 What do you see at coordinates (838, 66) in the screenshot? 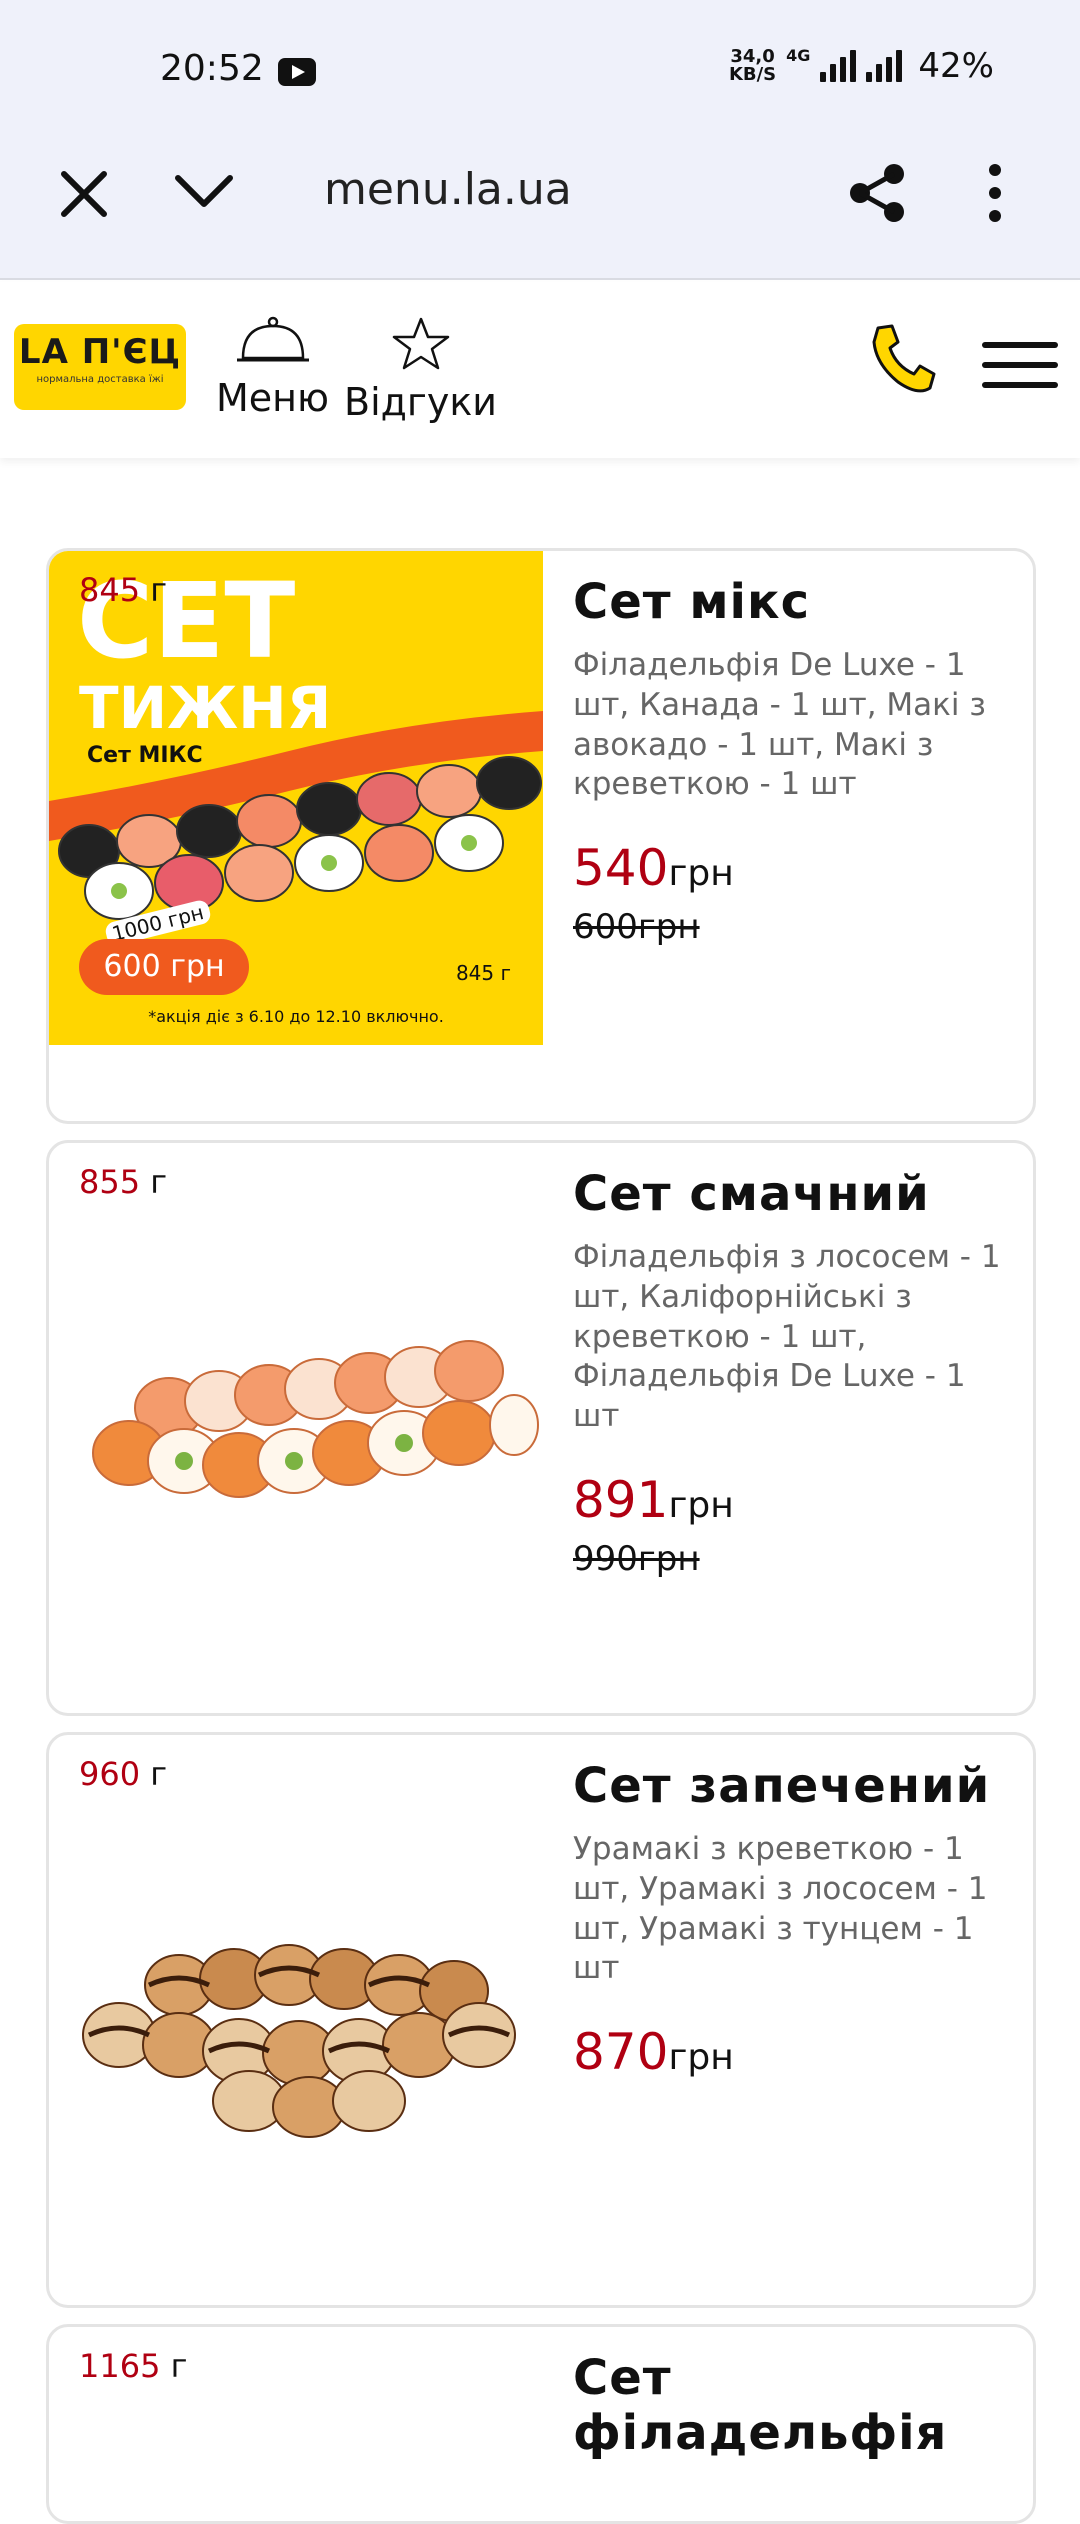
I see `signal-icon` at bounding box center [838, 66].